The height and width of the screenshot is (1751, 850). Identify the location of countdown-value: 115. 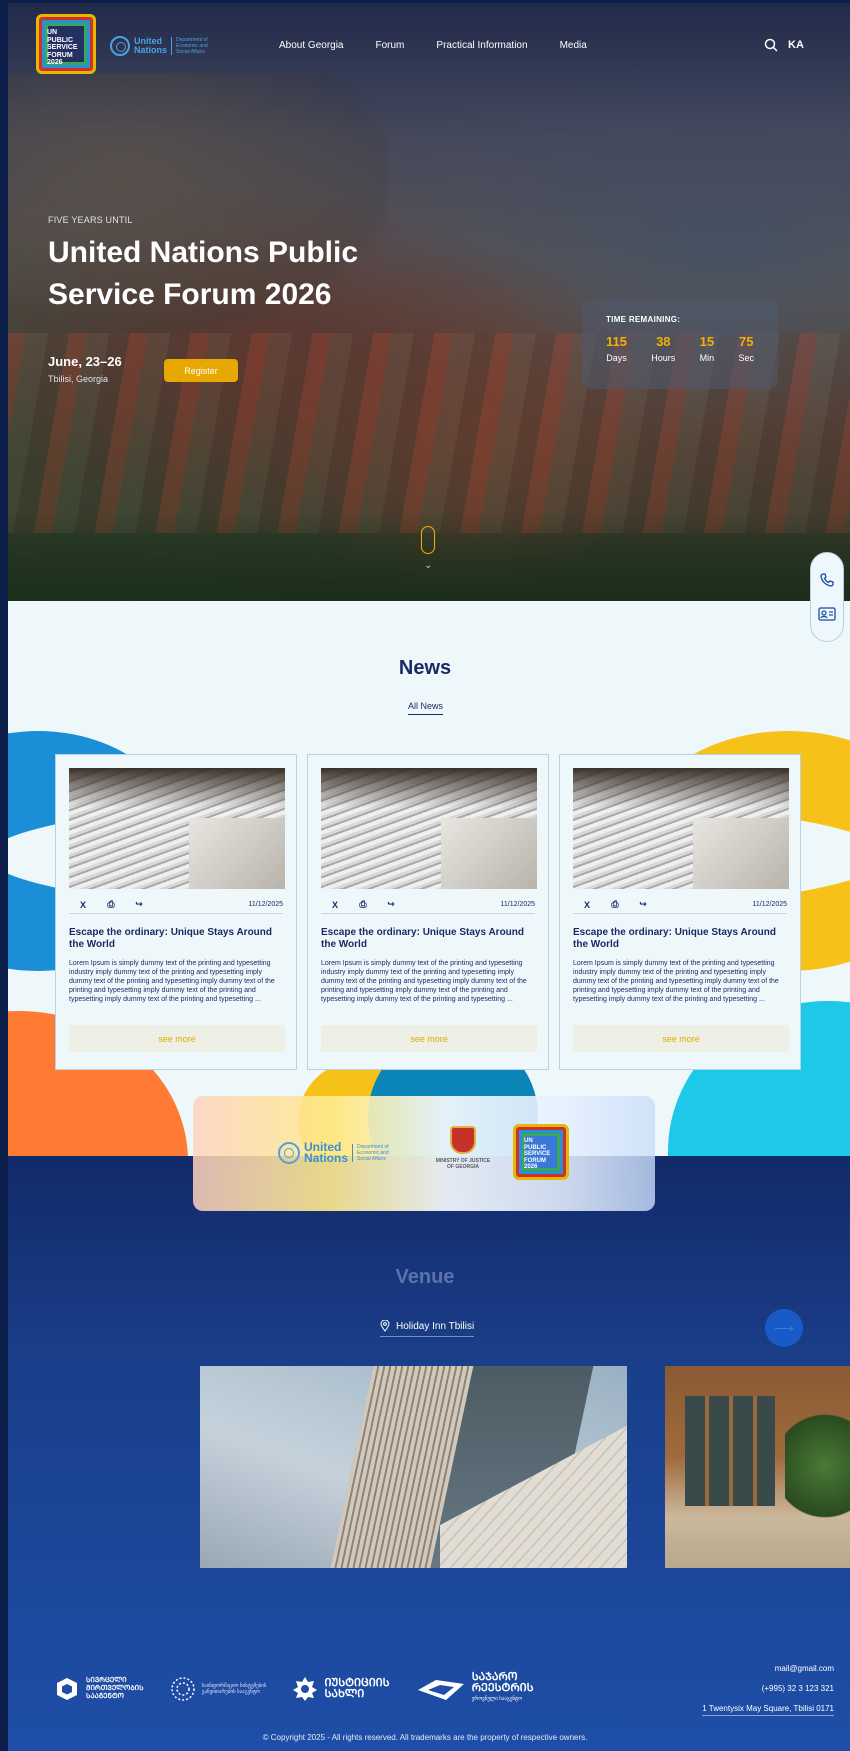
(616, 341).